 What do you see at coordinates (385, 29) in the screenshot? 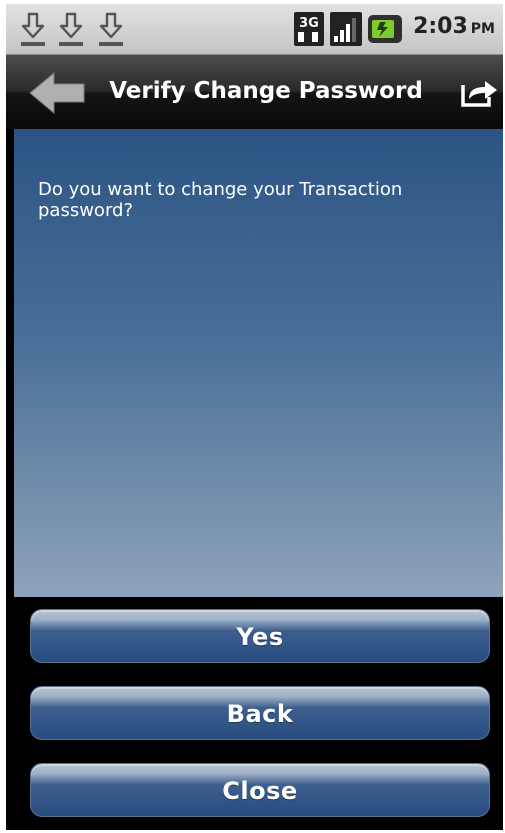
I see `battery-icon` at bounding box center [385, 29].